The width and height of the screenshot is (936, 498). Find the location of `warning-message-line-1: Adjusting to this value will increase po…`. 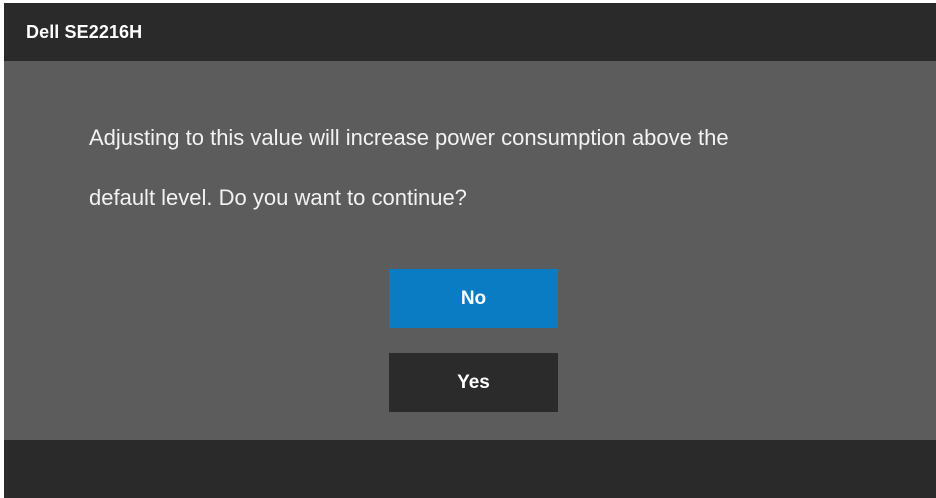

warning-message-line-1: Adjusting to this value will increase po… is located at coordinates (409, 137).